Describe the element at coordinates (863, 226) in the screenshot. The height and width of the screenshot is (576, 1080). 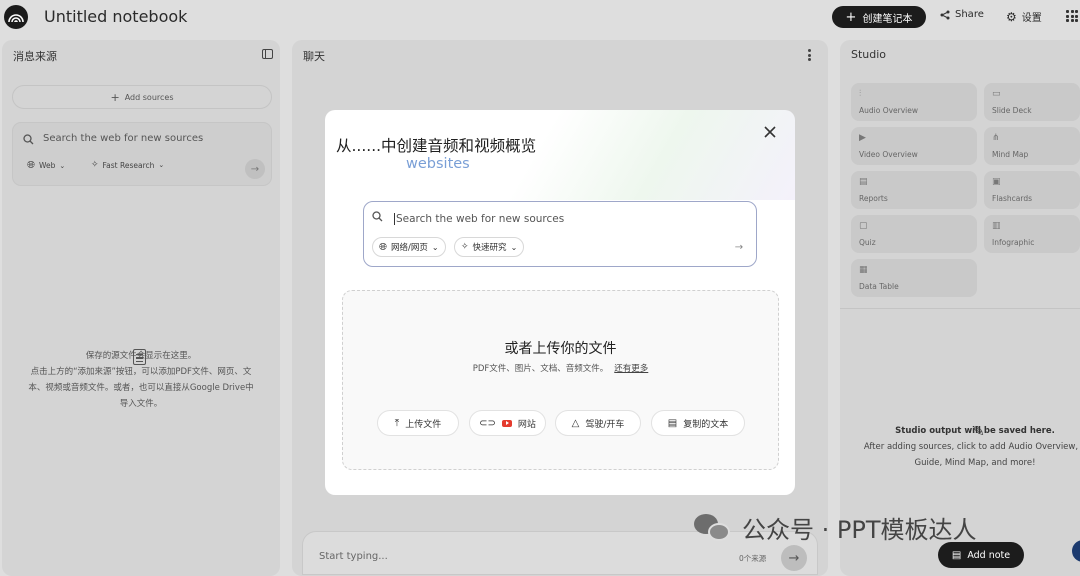
I see `quiz-icon: ▢` at that location.